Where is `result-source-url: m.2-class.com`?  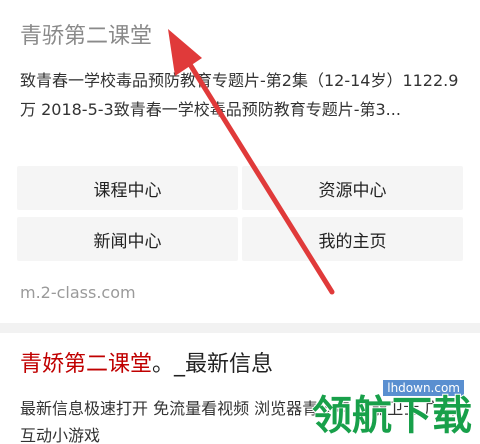
result-source-url: m.2-class.com is located at coordinates (78, 293).